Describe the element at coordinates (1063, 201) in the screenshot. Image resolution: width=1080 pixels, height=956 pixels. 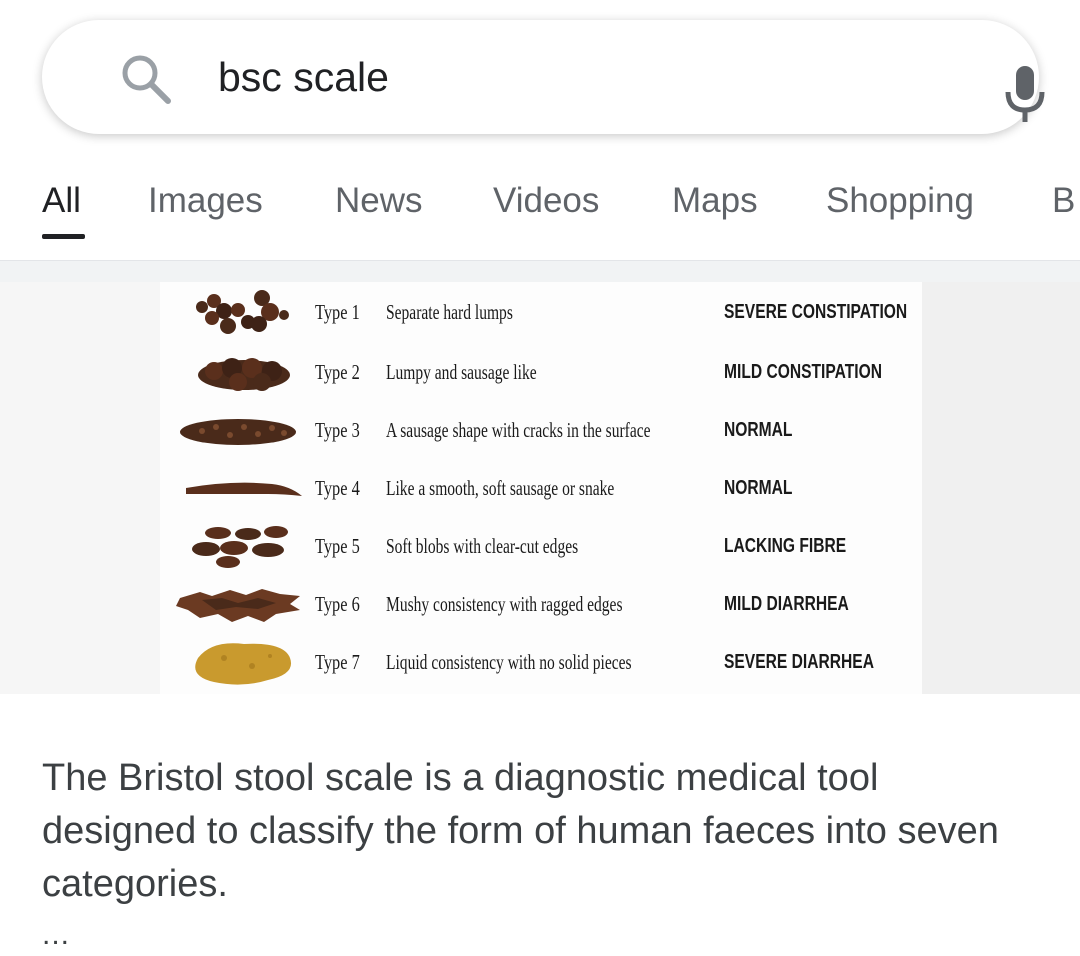
I see `tab-books-partial: B` at that location.